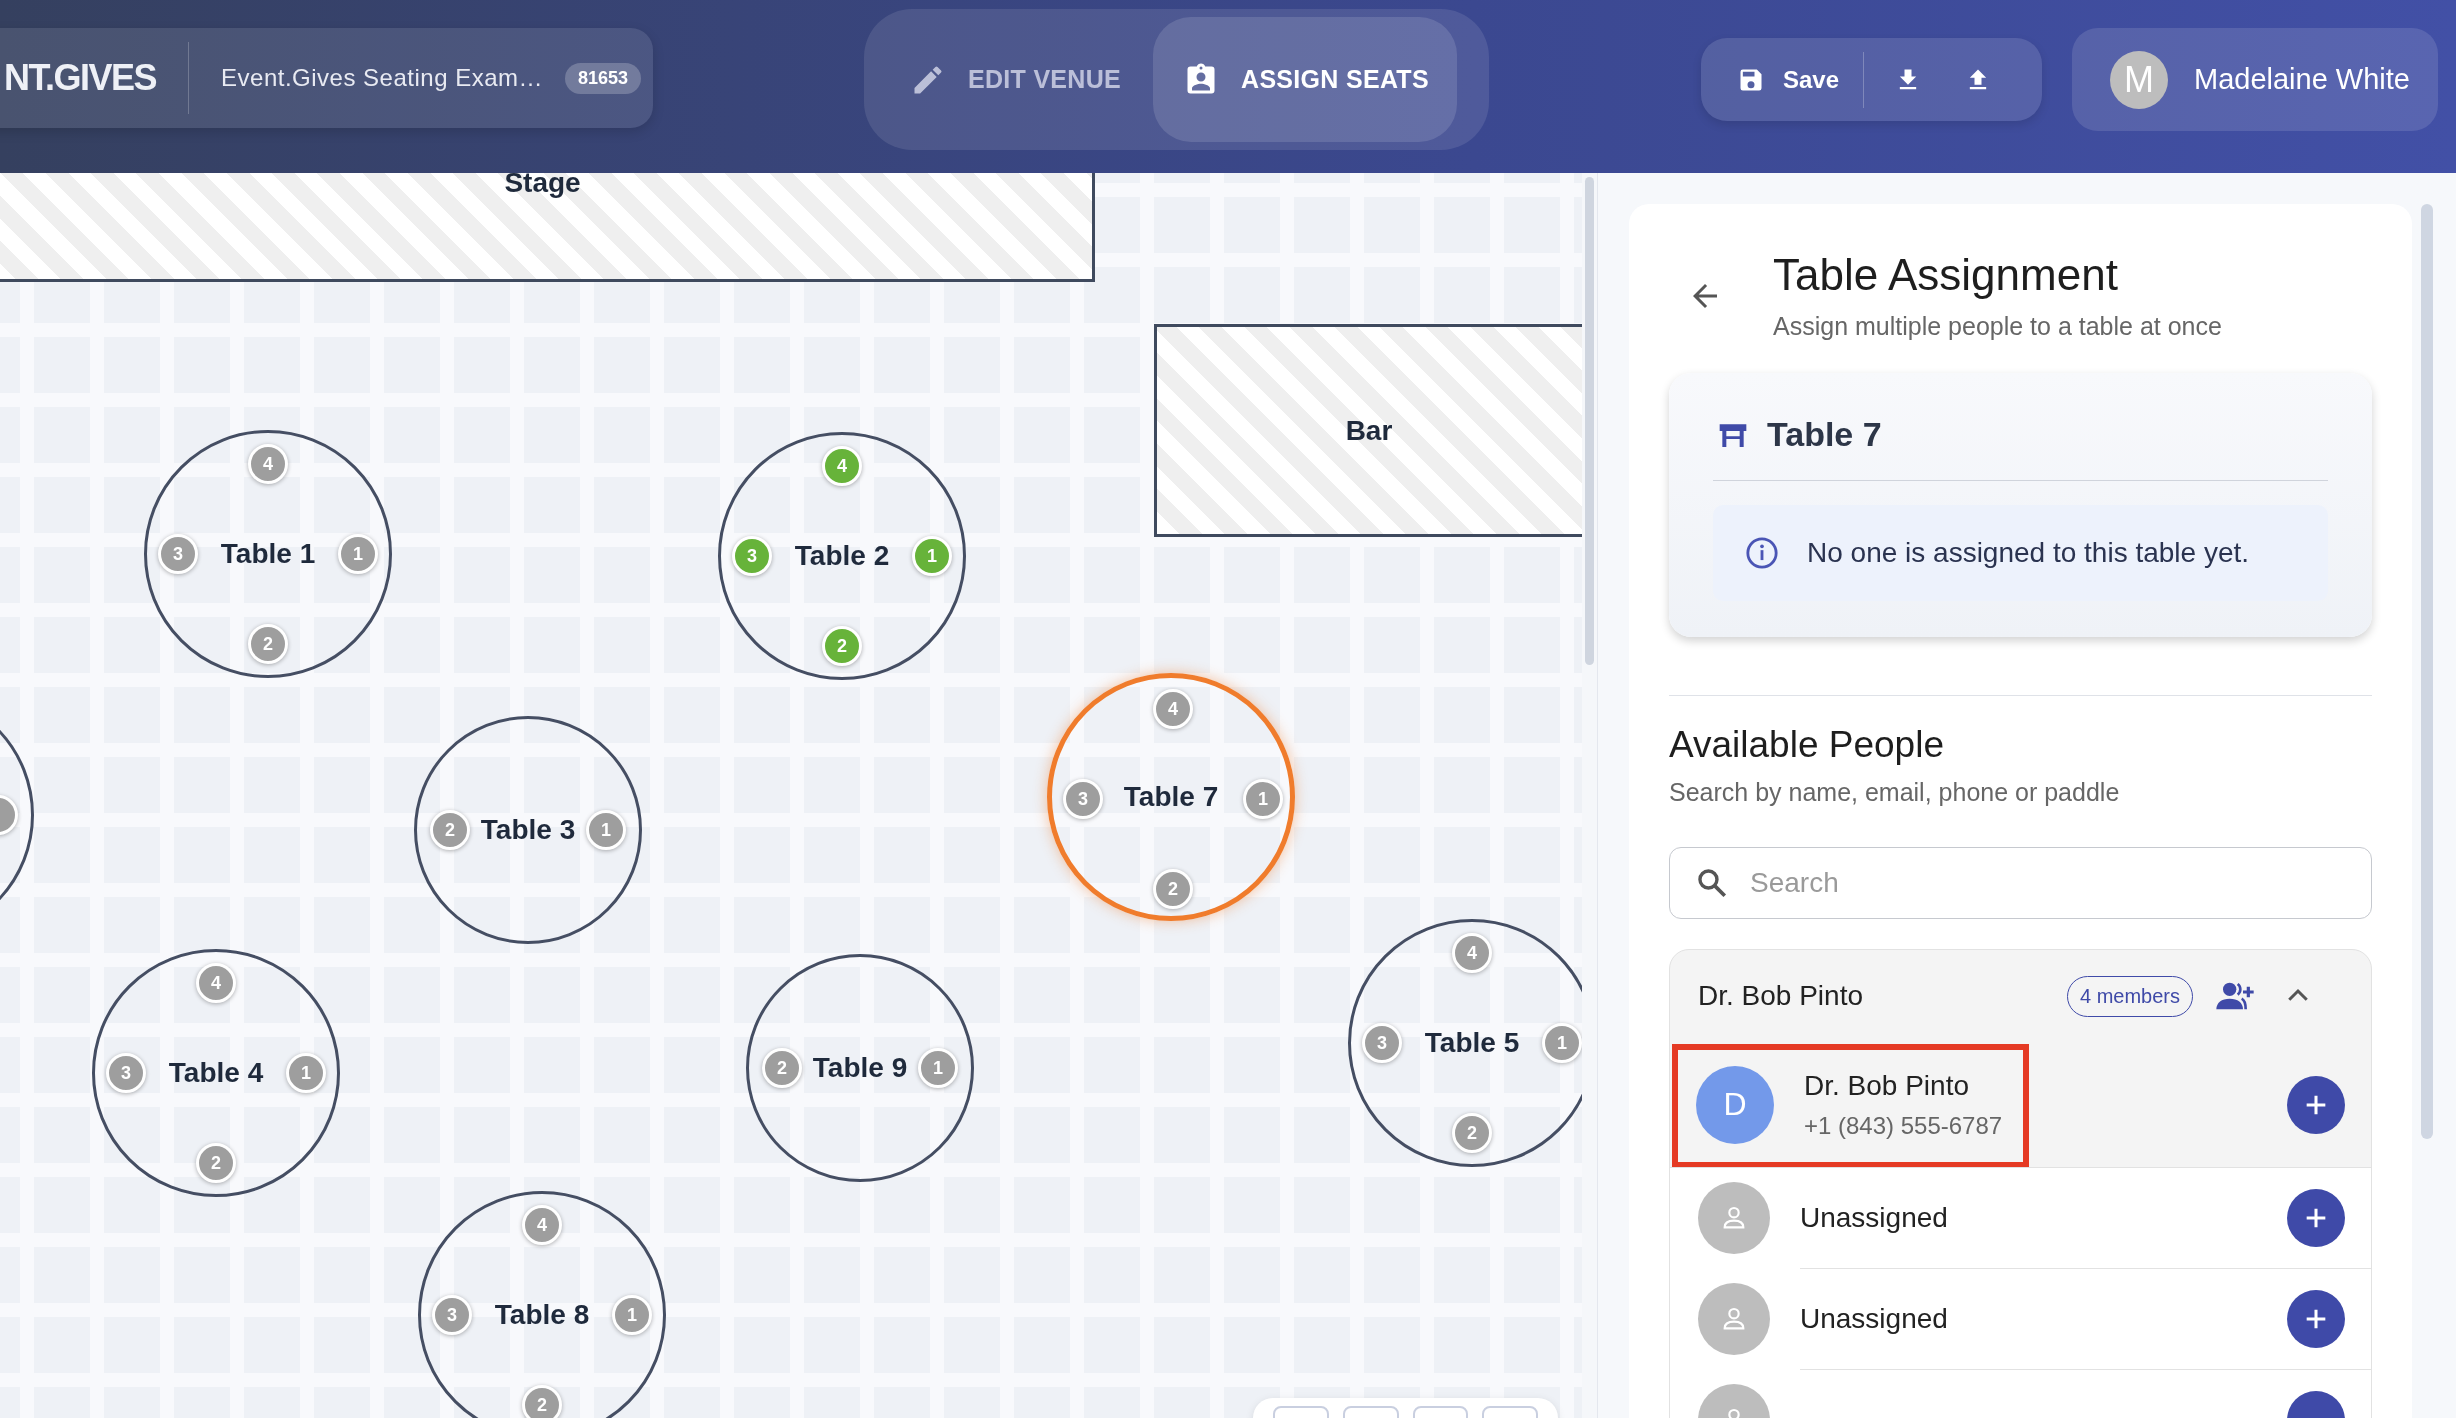 The height and width of the screenshot is (1418, 2456). I want to click on table-label: Table 3, so click(528, 830).